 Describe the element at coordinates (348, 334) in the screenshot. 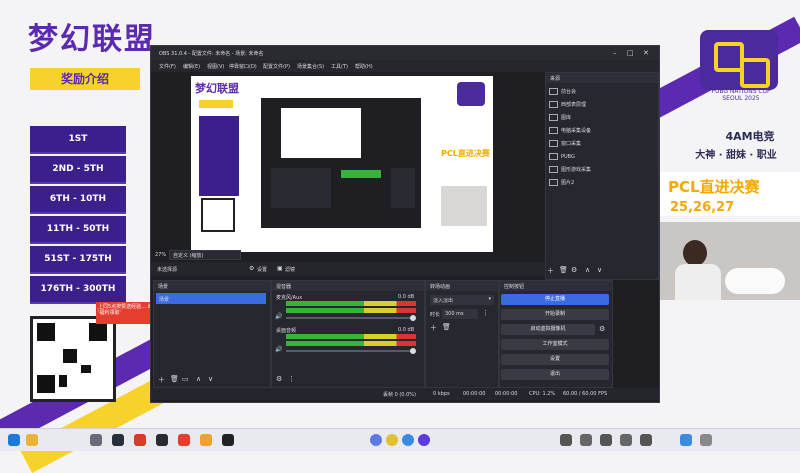

I see `mixer-dock: 混音器 麦克风/Aux 0.0 dB 🔊 桌面音频 0.0 dB 🔊 ⚙ ⋮` at that location.